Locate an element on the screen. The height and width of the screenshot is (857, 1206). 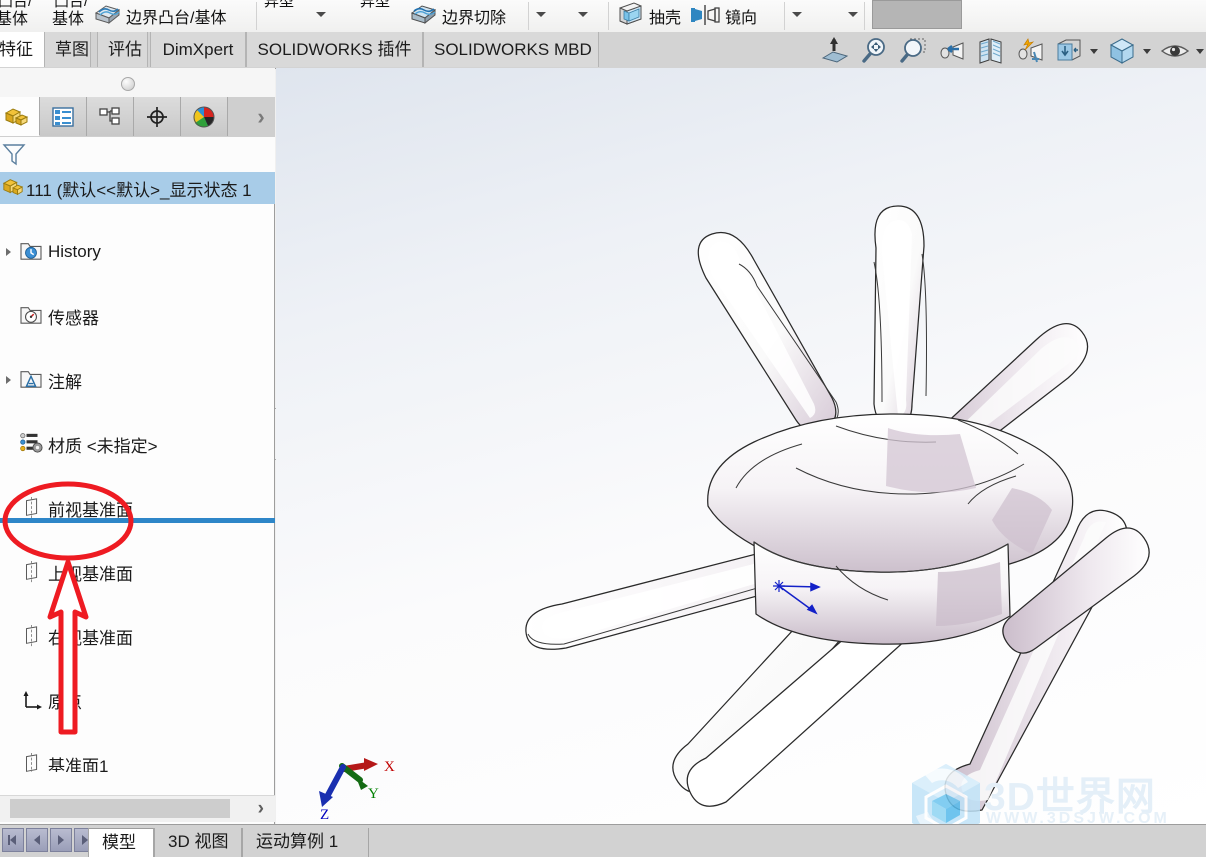
ribbon-toolbar: 凸台/ 基体 凸台/ 基体 边界凸台/基体 异型 is located at coordinates (603, 16).